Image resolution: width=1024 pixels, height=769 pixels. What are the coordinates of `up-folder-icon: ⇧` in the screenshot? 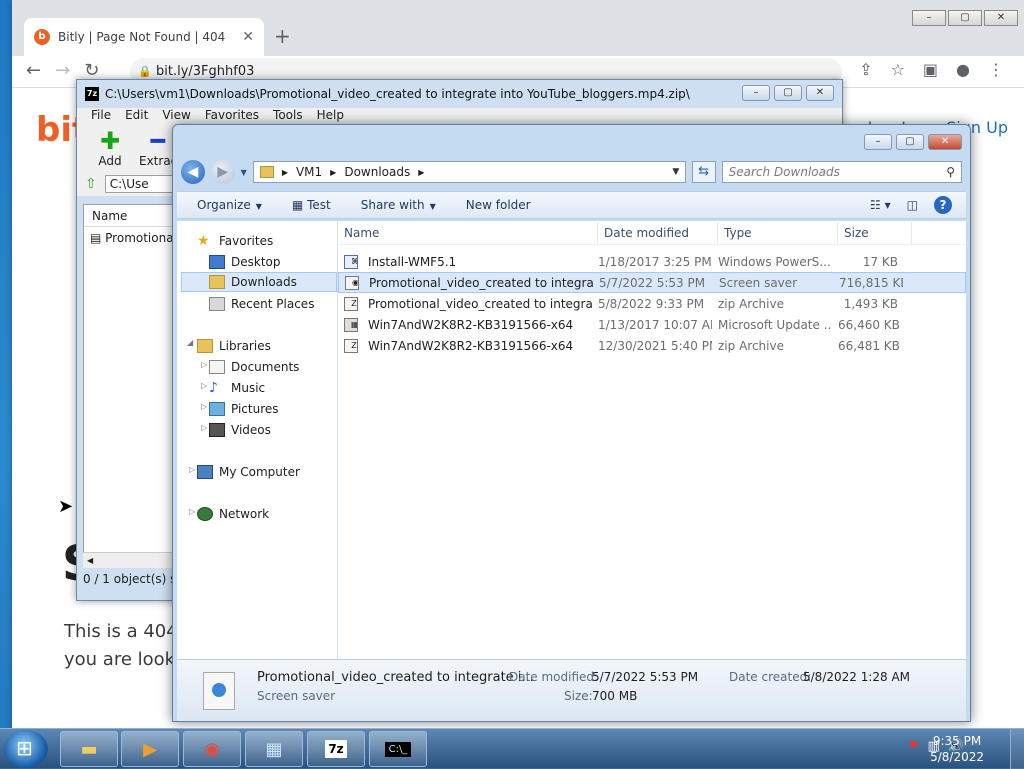 It's located at (91, 184).